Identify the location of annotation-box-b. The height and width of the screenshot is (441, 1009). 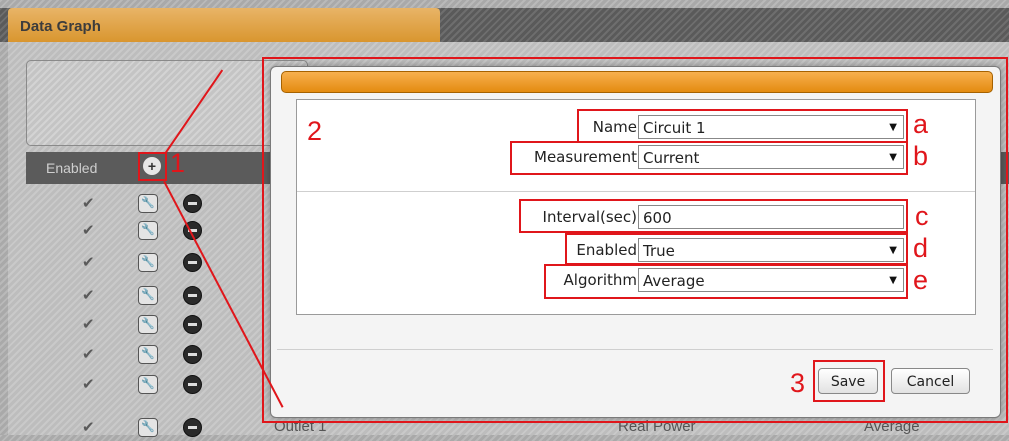
(709, 158).